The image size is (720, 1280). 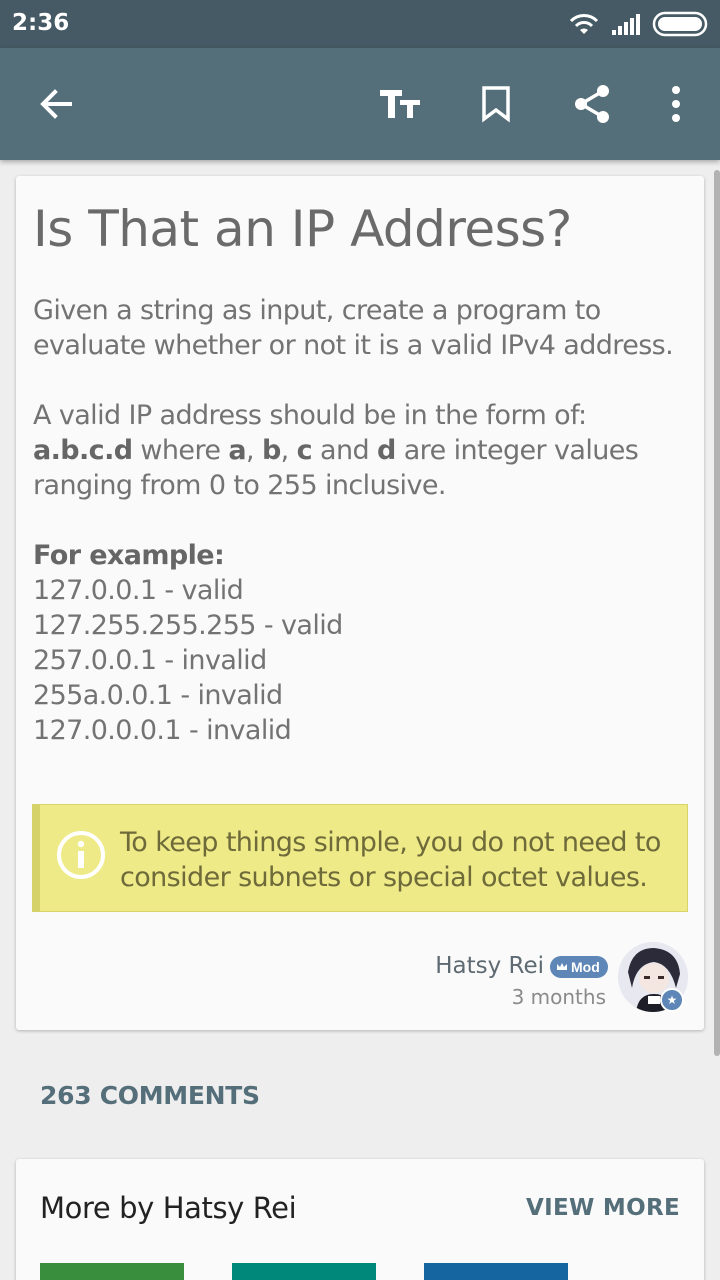 I want to click on more-by-card: More by Hatsy Rei VIEW MORE, so click(x=360, y=1219).